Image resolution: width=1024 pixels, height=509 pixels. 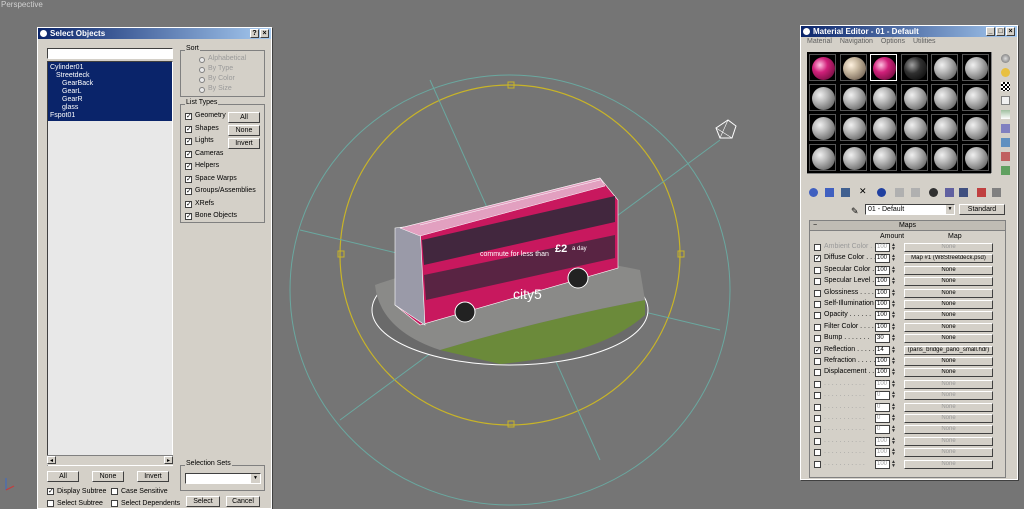 I want to click on menu-utilities: Utilities, so click(x=924, y=41).